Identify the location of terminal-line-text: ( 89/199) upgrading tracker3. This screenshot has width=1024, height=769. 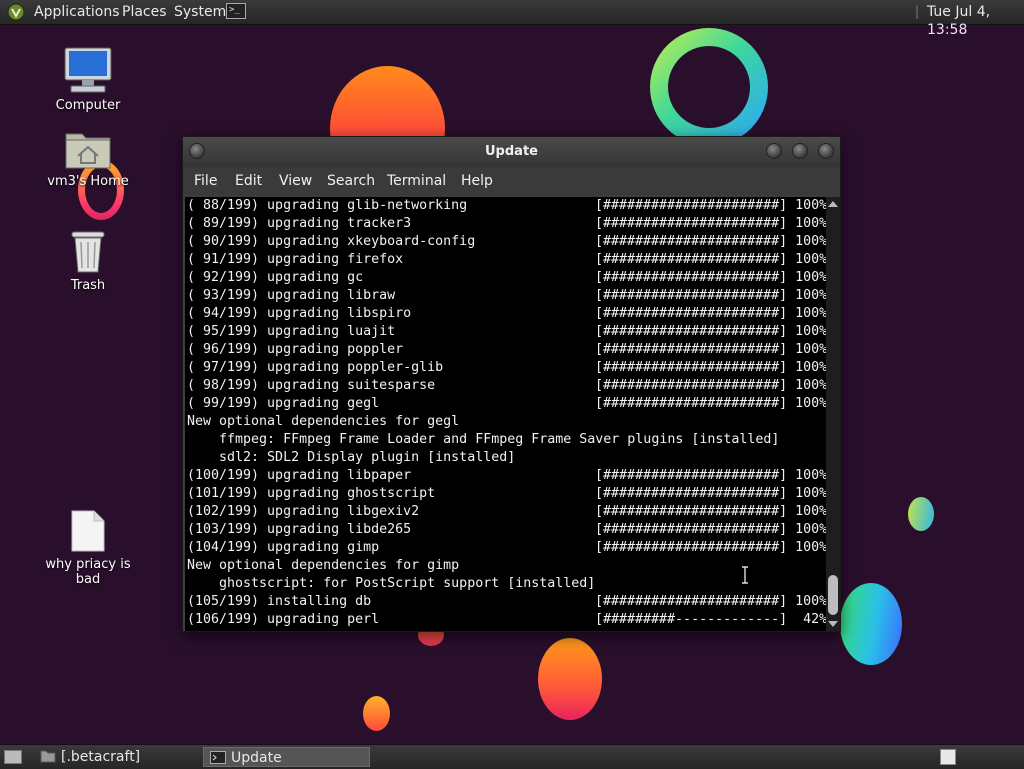
(299, 223).